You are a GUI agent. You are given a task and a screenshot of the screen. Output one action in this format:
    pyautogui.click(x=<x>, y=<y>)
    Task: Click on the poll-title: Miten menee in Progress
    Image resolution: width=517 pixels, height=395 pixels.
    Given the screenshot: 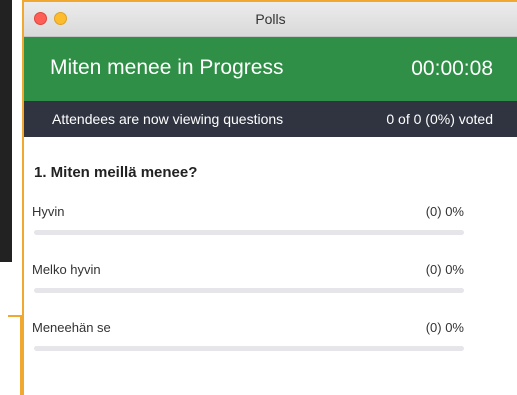 What is the action you would take?
    pyautogui.click(x=167, y=67)
    